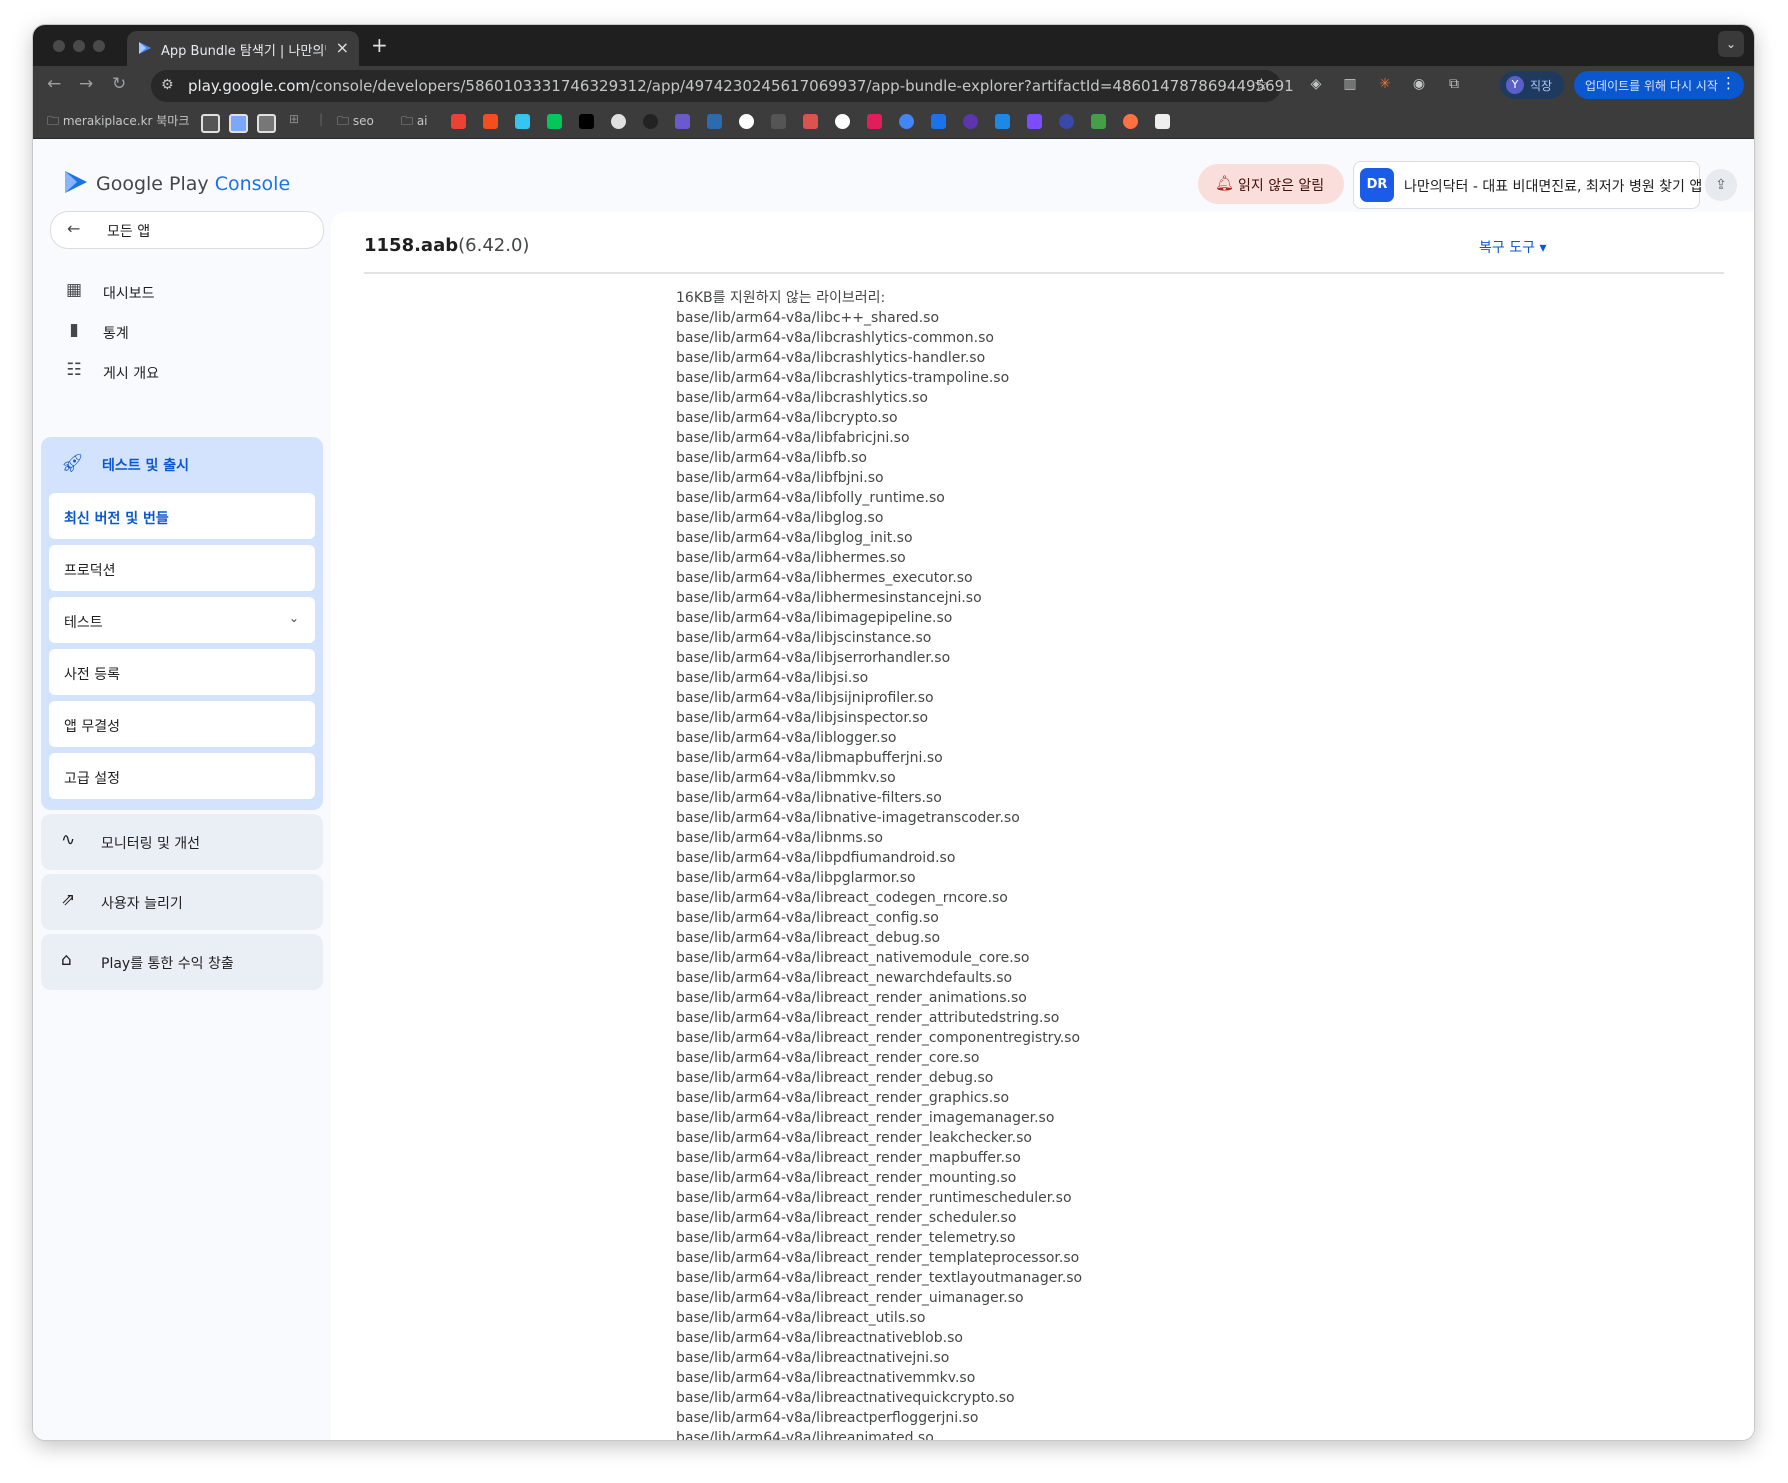 Image resolution: width=1788 pixels, height=1483 pixels. Describe the element at coordinates (1512, 247) in the screenshot. I see `recover-tools-dropdown: 복구 도구 ▾` at that location.